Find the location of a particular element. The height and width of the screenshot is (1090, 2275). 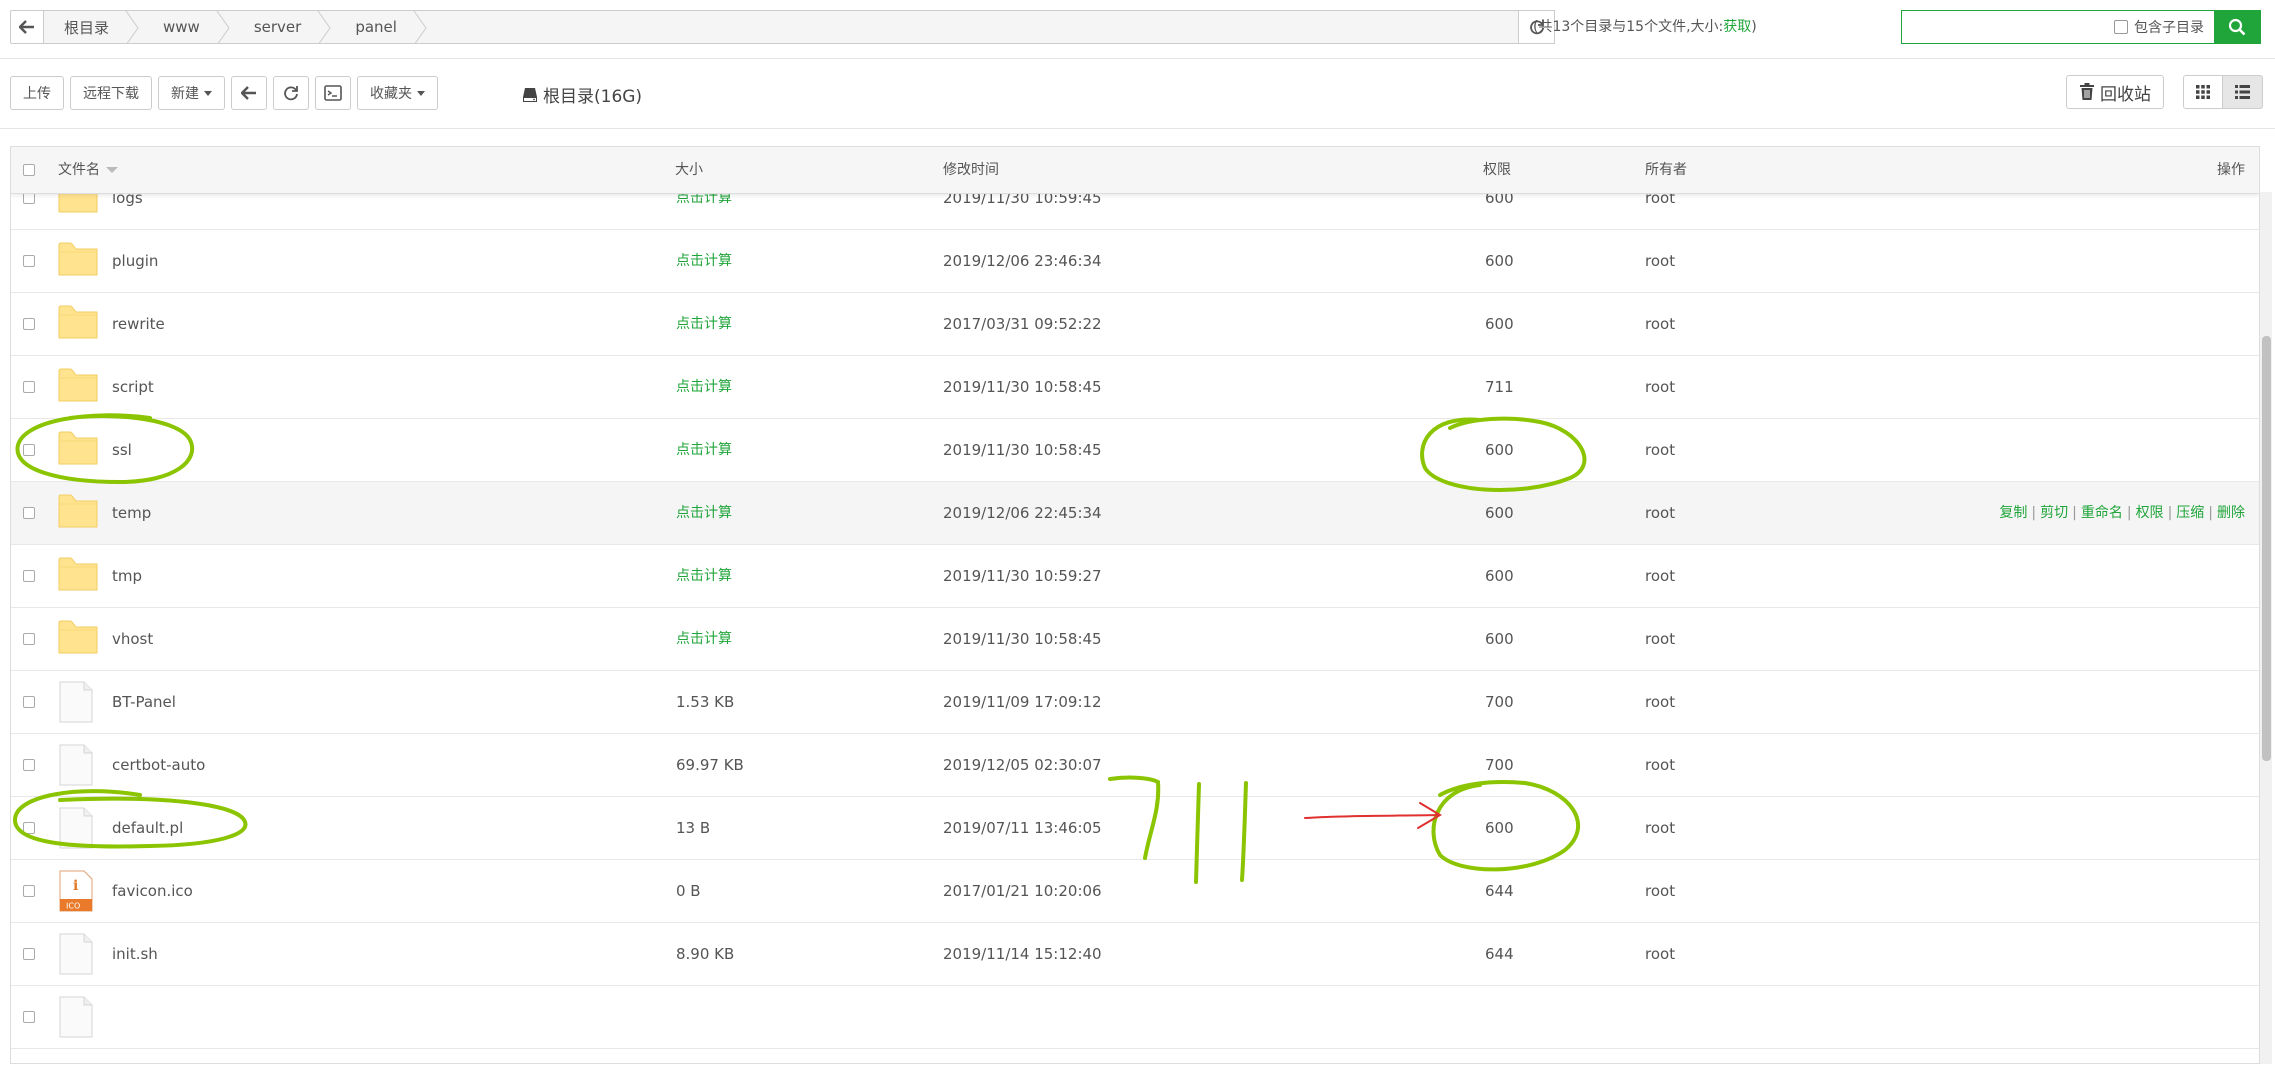

file-name: init.sh is located at coordinates (135, 954).